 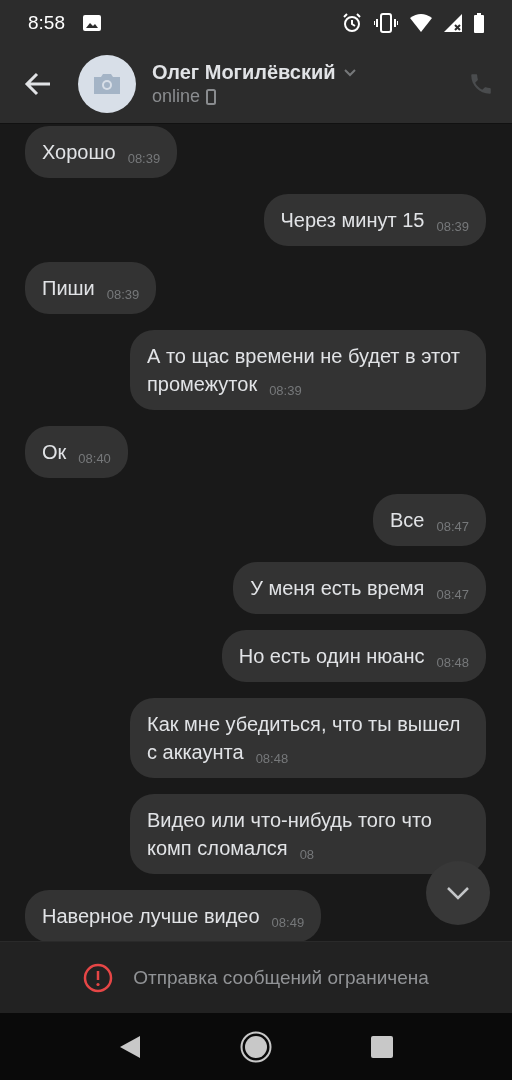 What do you see at coordinates (244, 72) in the screenshot?
I see `contact-name: Олег Могилёвский` at bounding box center [244, 72].